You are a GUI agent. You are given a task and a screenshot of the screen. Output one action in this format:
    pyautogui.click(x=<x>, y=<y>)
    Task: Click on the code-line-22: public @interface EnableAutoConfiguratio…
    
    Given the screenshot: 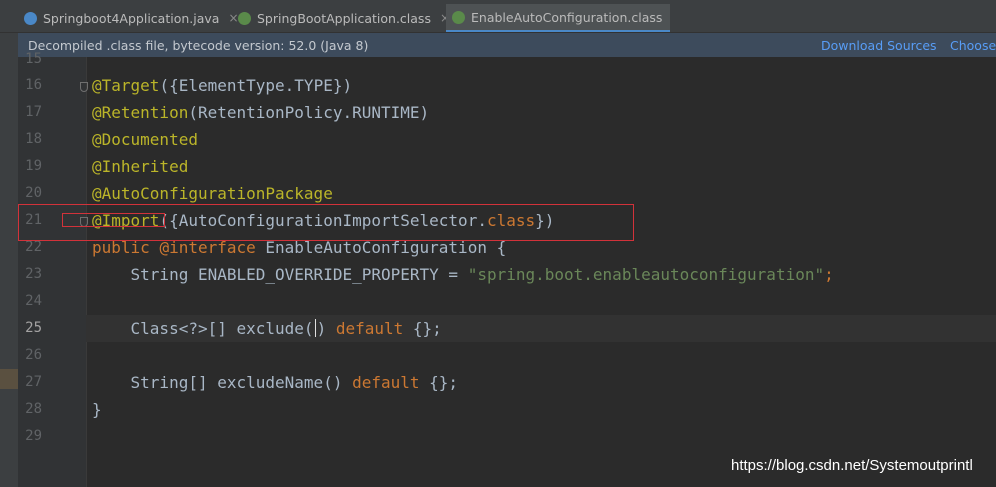 What is the action you would take?
    pyautogui.click(x=299, y=248)
    